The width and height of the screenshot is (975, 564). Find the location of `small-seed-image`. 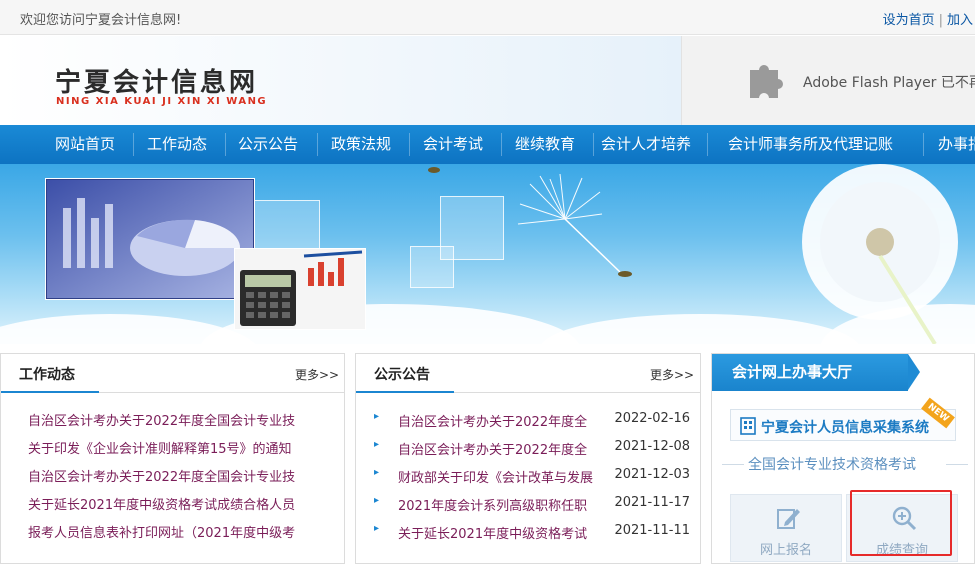

small-seed-image is located at coordinates (434, 170).